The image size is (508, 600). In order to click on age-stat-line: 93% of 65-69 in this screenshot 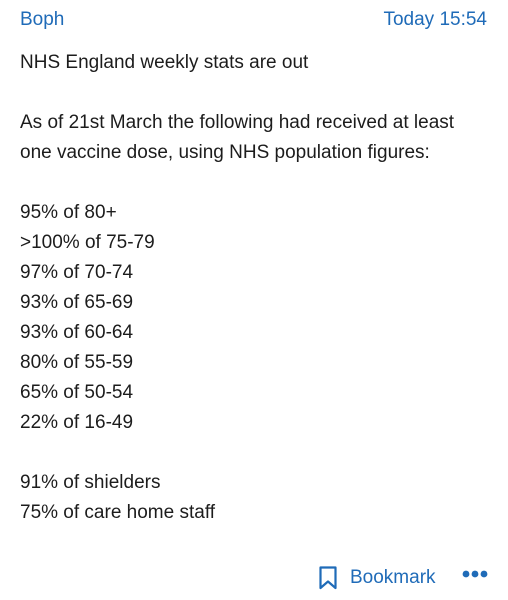, I will do `click(77, 302)`.